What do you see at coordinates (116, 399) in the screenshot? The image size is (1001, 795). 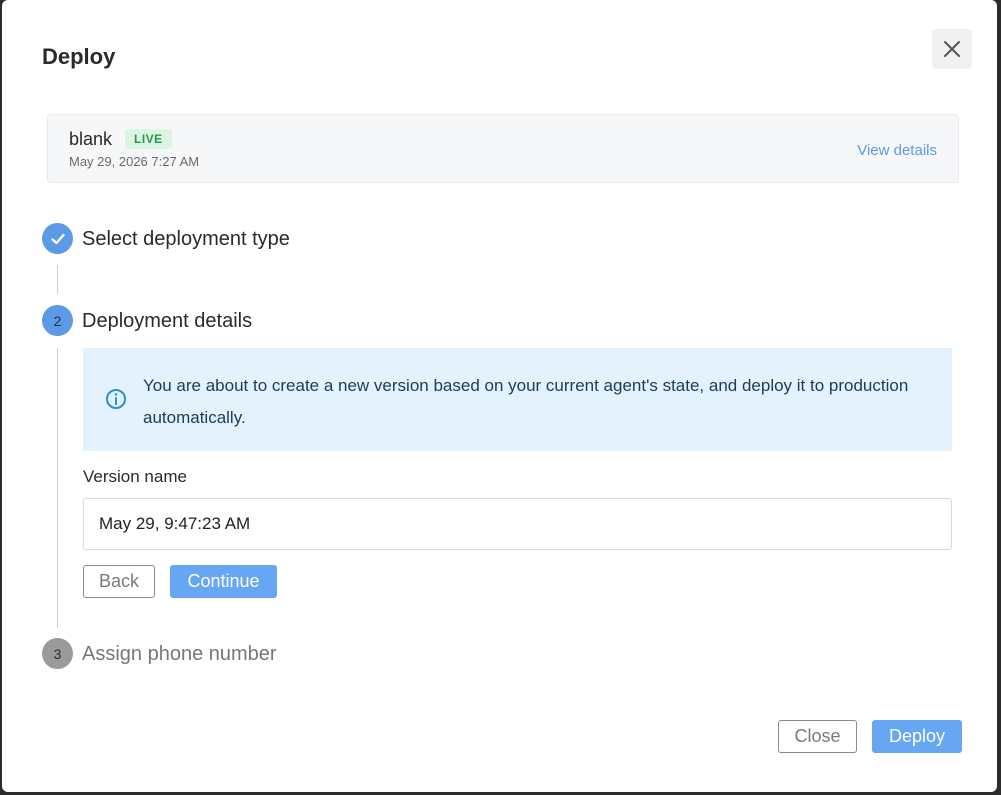 I see `info-icon` at bounding box center [116, 399].